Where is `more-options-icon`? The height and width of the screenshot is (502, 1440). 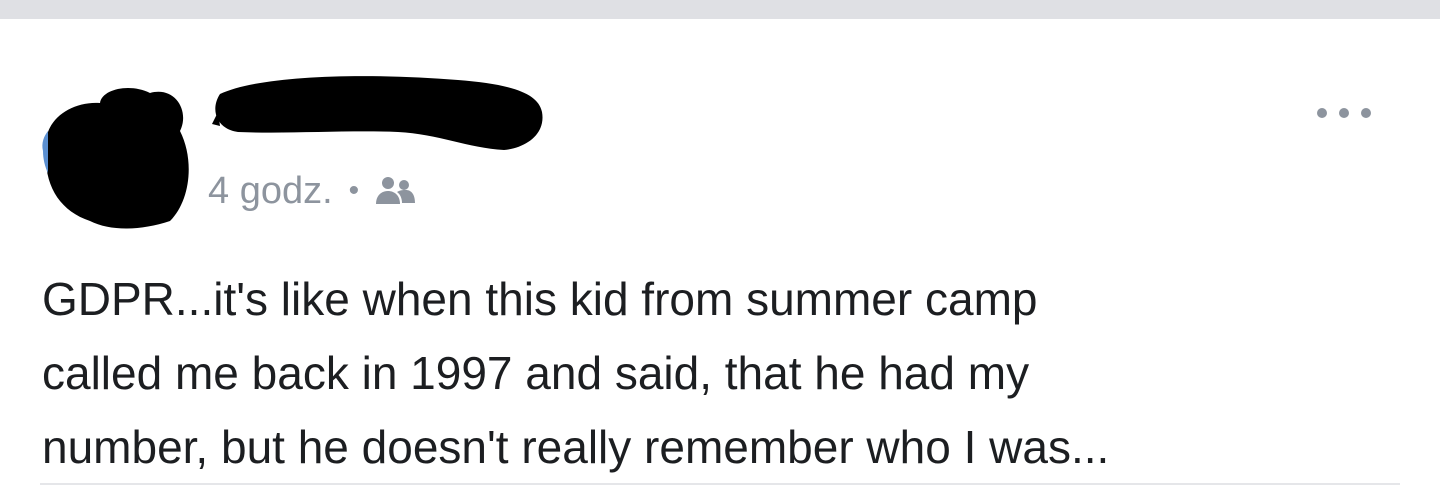 more-options-icon is located at coordinates (1344, 113).